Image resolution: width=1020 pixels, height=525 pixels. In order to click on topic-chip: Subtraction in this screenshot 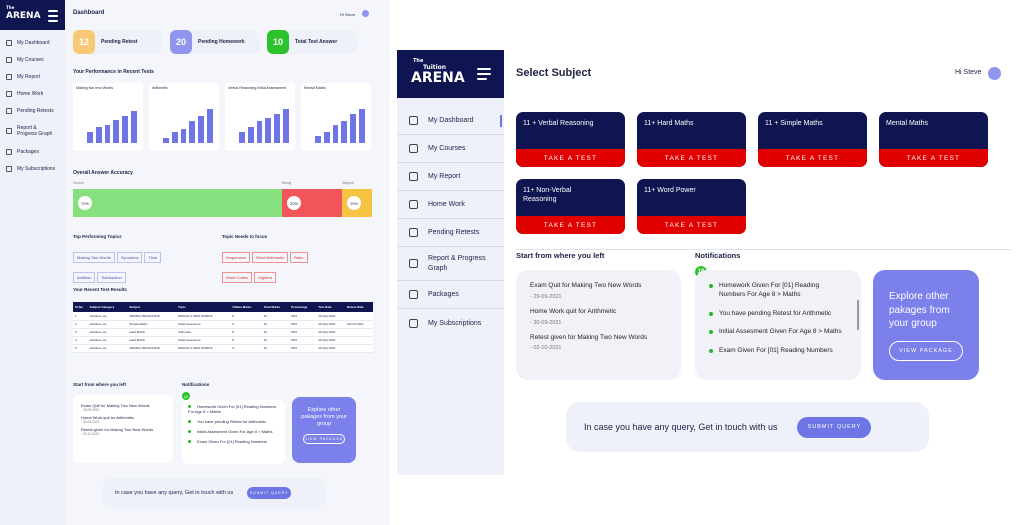, I will do `click(111, 277)`.